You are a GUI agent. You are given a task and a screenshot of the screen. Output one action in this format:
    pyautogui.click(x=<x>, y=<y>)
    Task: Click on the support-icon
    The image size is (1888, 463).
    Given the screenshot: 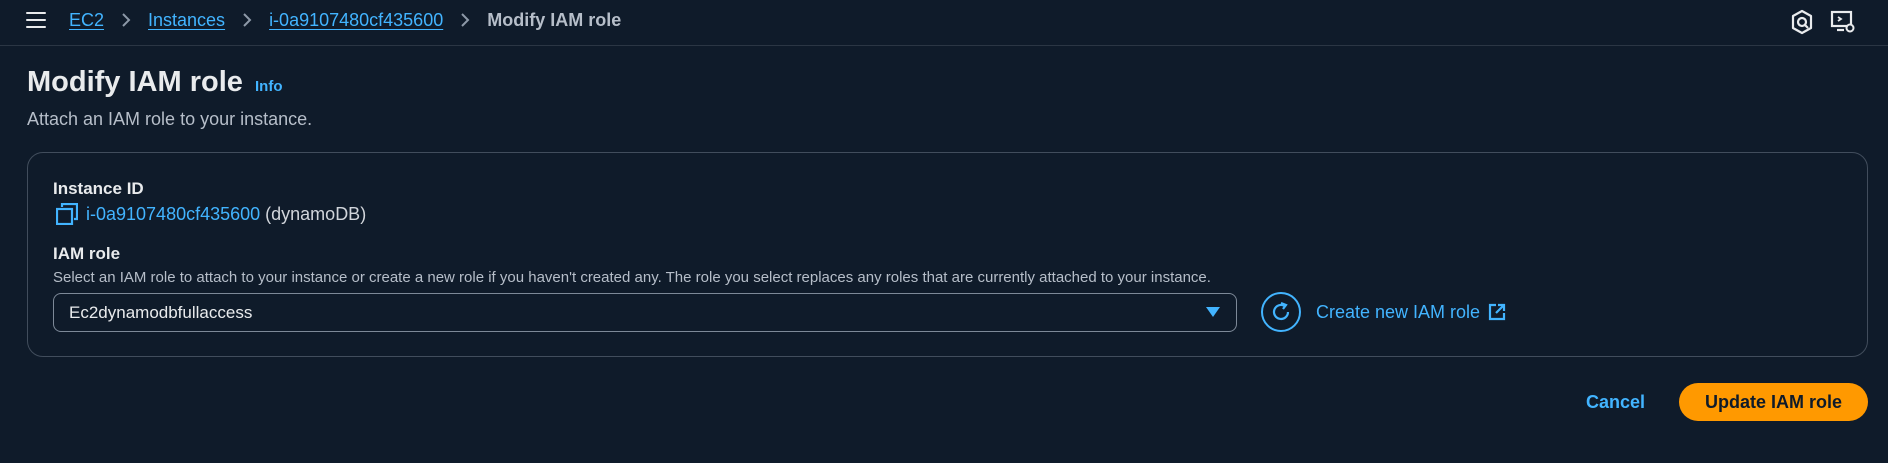 What is the action you would take?
    pyautogui.click(x=1802, y=22)
    